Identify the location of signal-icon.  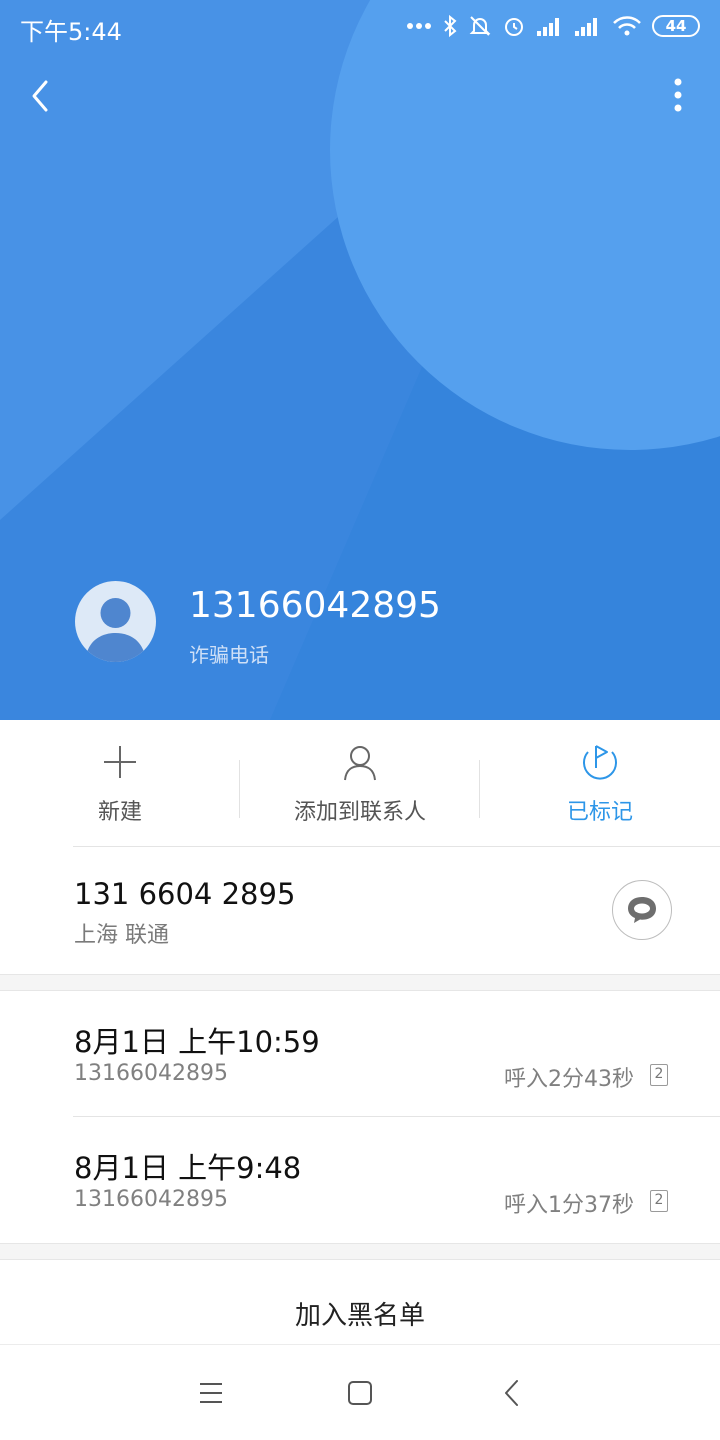
(548, 27).